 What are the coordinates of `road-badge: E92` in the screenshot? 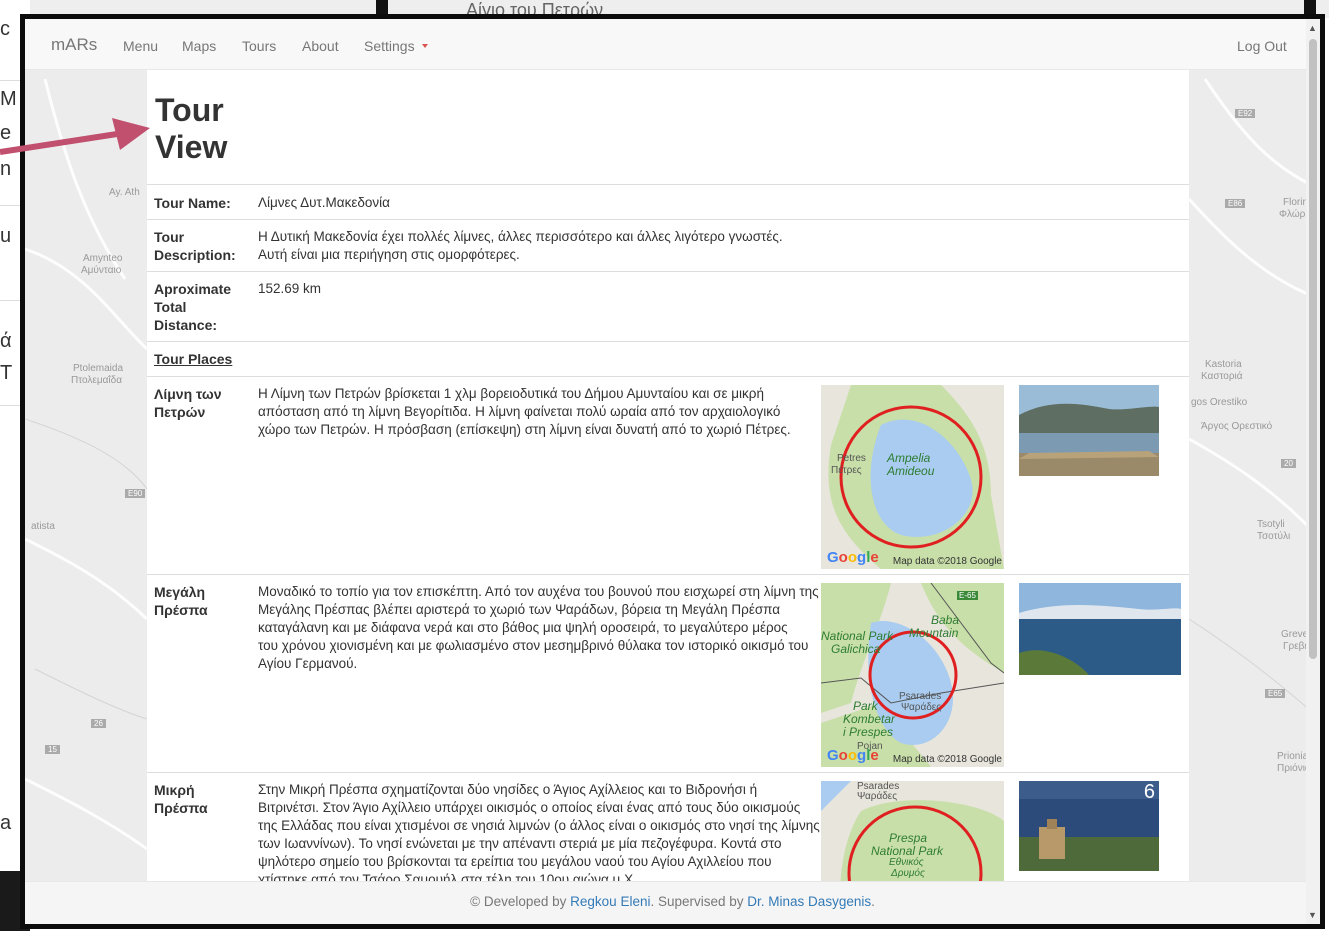 It's located at (1245, 113).